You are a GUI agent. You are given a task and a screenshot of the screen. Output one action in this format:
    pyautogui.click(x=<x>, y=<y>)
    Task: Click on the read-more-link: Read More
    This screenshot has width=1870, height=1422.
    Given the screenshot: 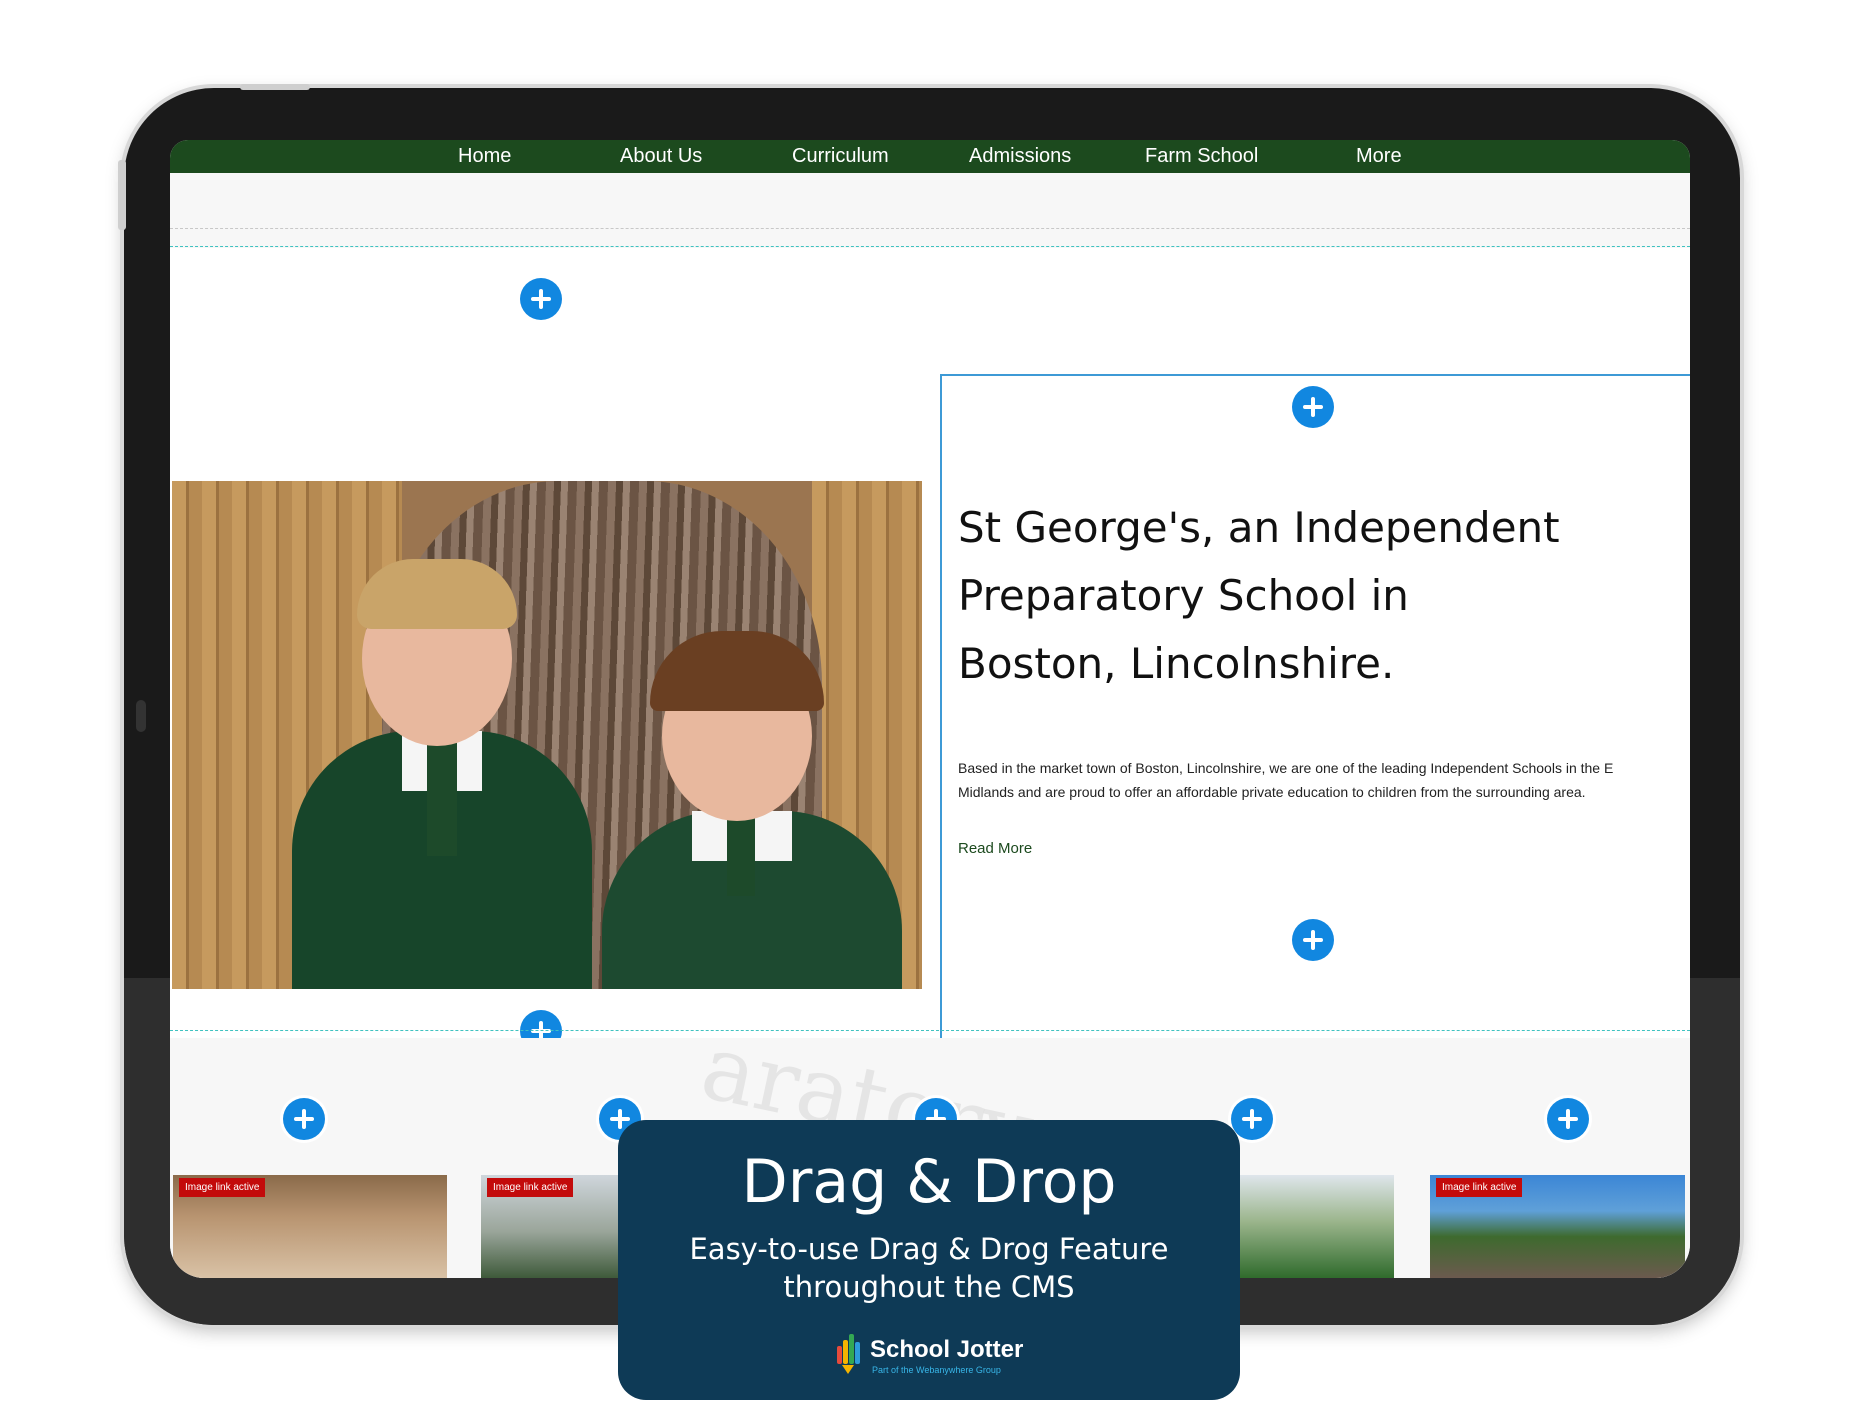 What is the action you would take?
    pyautogui.click(x=995, y=848)
    